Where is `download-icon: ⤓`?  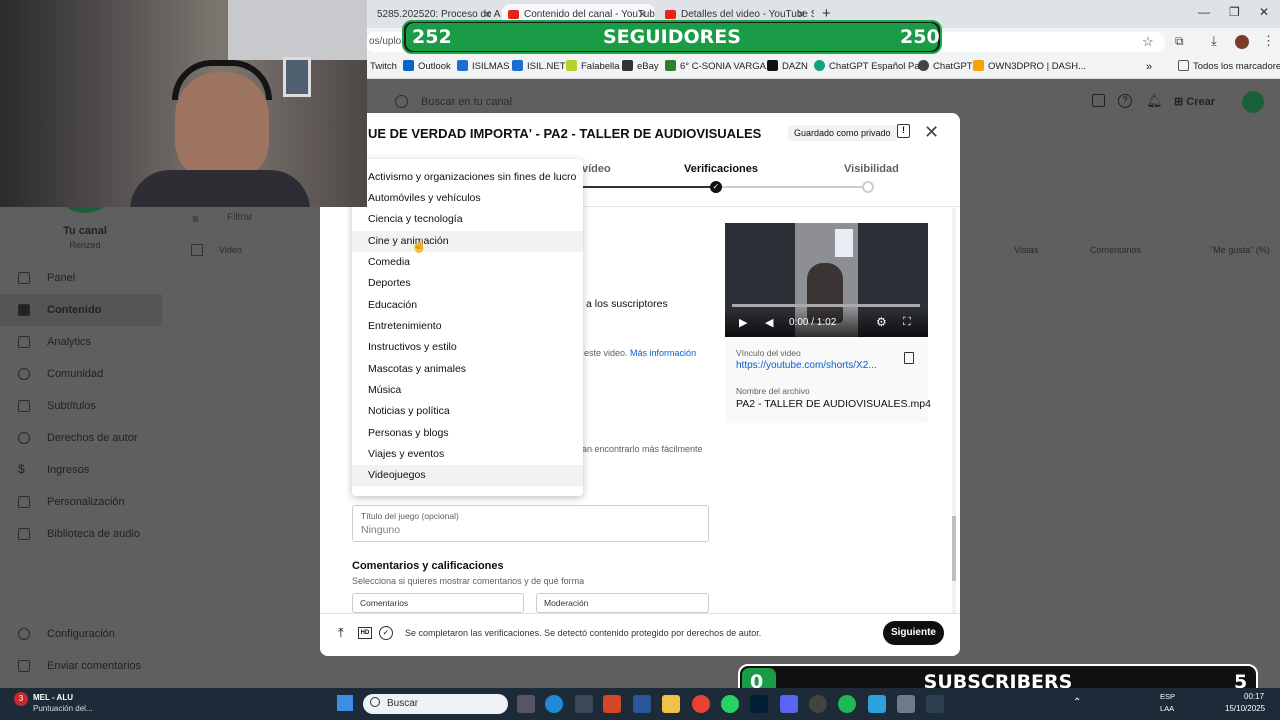
download-icon: ⤓ is located at coordinates (1214, 41).